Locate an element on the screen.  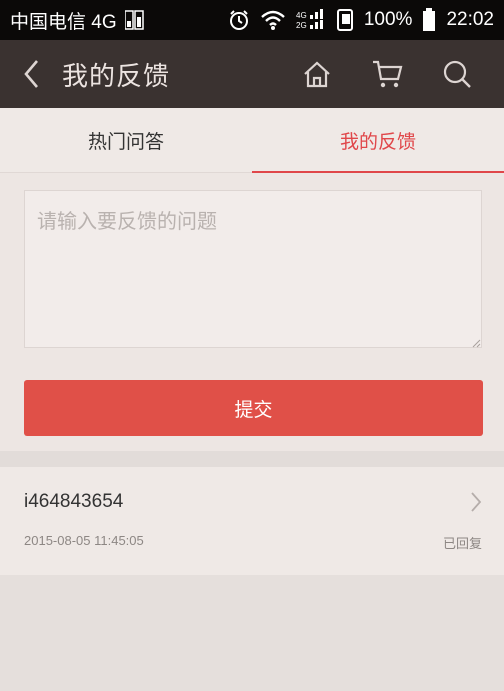
feedback-time: 2015-08-05 11:45:05 is located at coordinates (84, 540).